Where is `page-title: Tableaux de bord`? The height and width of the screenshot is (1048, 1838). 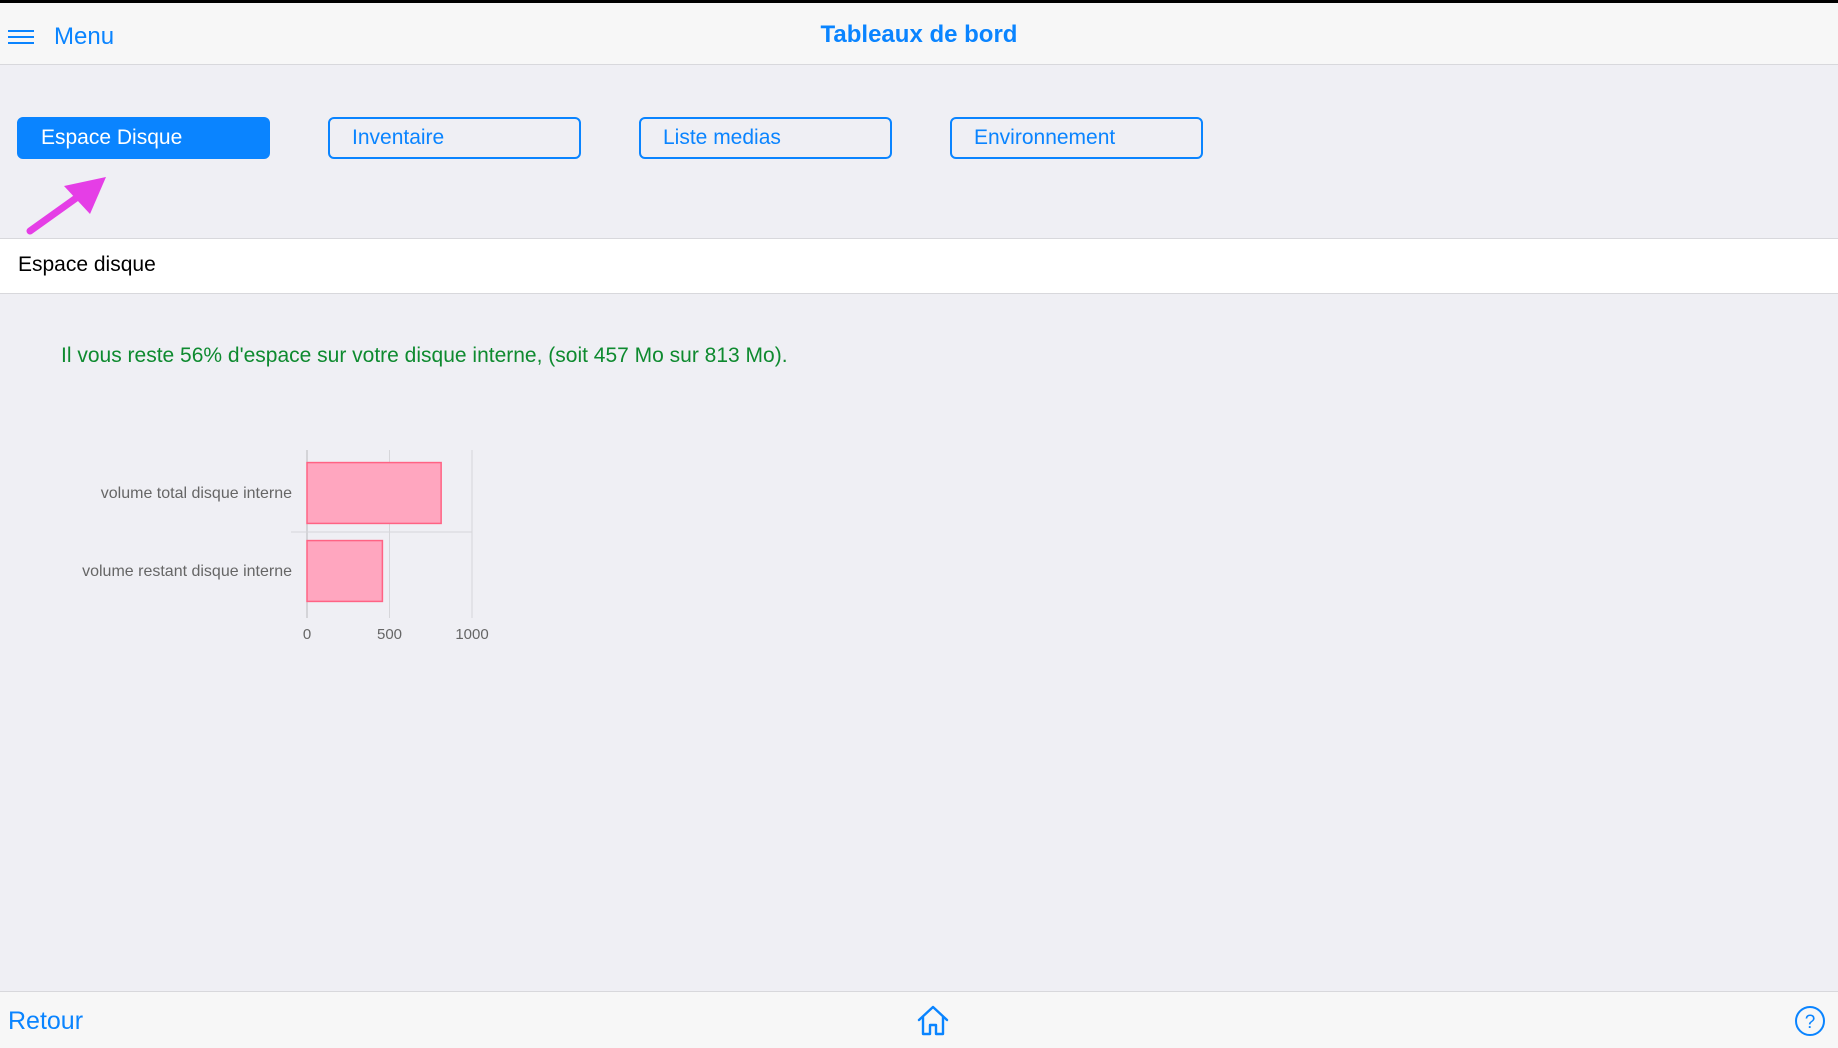 page-title: Tableaux de bord is located at coordinates (919, 34).